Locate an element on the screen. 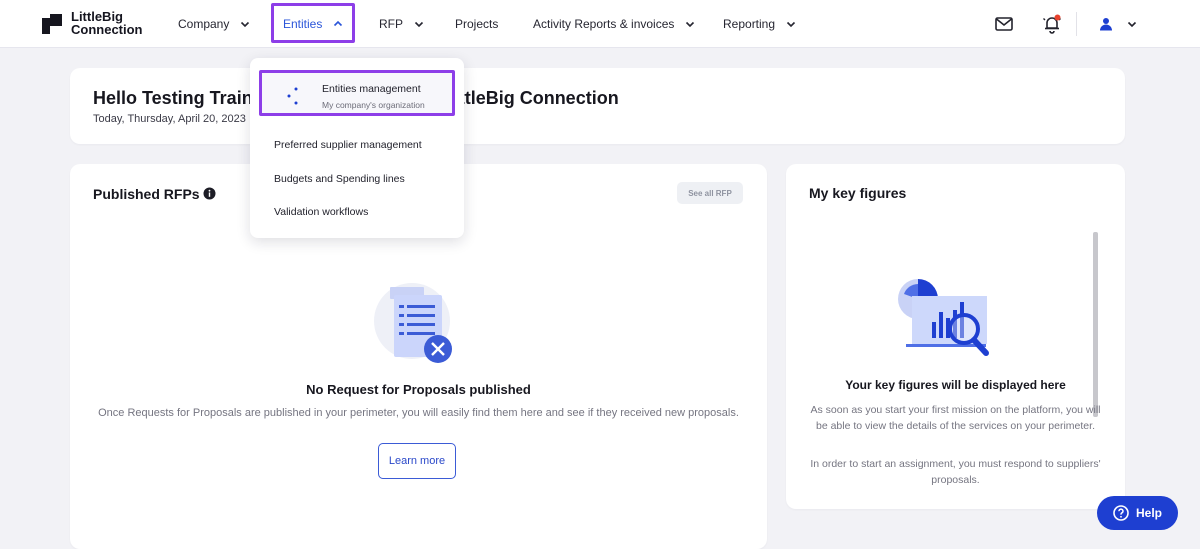  learn-more-button: Learn more is located at coordinates (417, 461).